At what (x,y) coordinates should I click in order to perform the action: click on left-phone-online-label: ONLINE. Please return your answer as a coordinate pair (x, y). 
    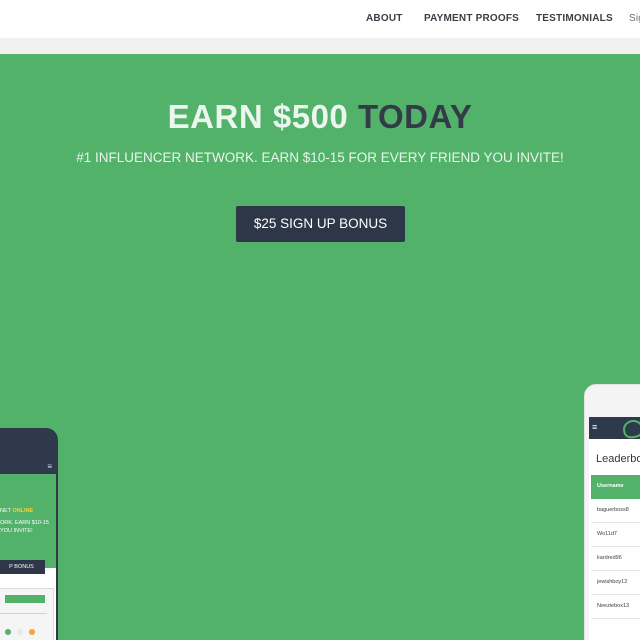
    Looking at the image, I should click on (23, 511).